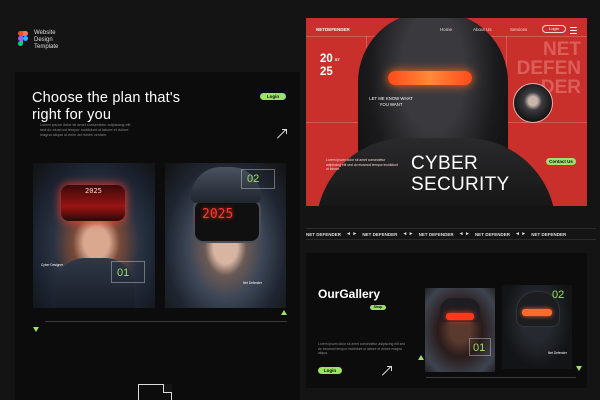 This screenshot has width=600, height=400. What do you see at coordinates (460, 330) in the screenshot?
I see `gallery-image-1: 01` at bounding box center [460, 330].